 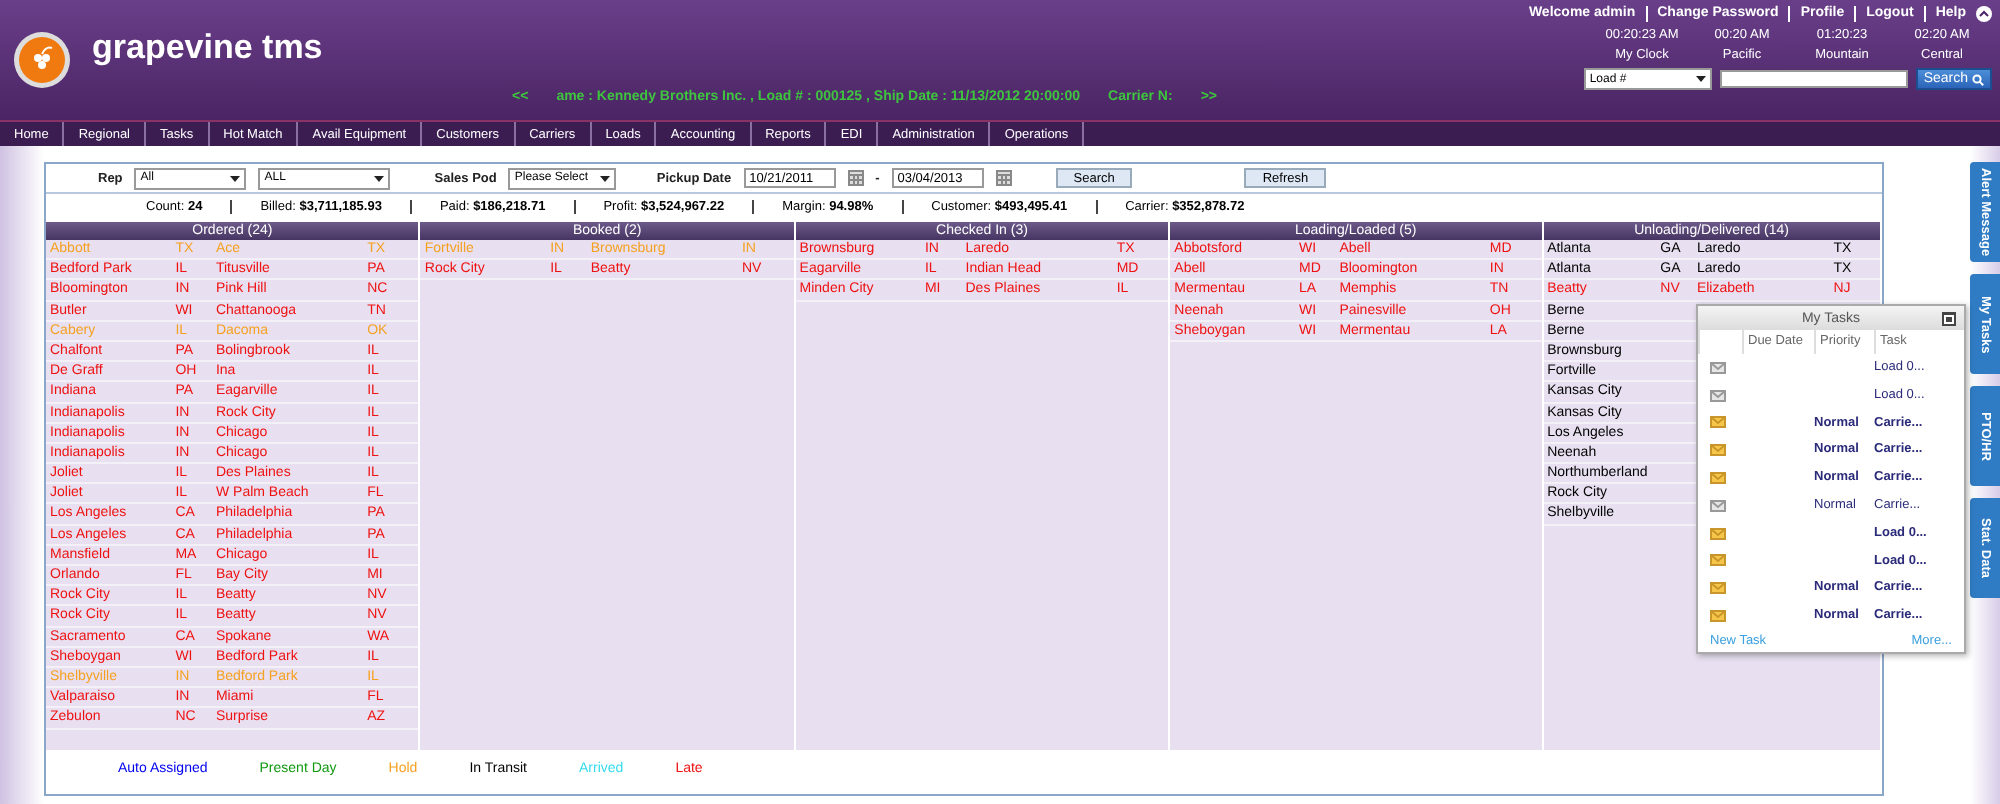 What do you see at coordinates (42, 60) in the screenshot?
I see `grape-logo-icon` at bounding box center [42, 60].